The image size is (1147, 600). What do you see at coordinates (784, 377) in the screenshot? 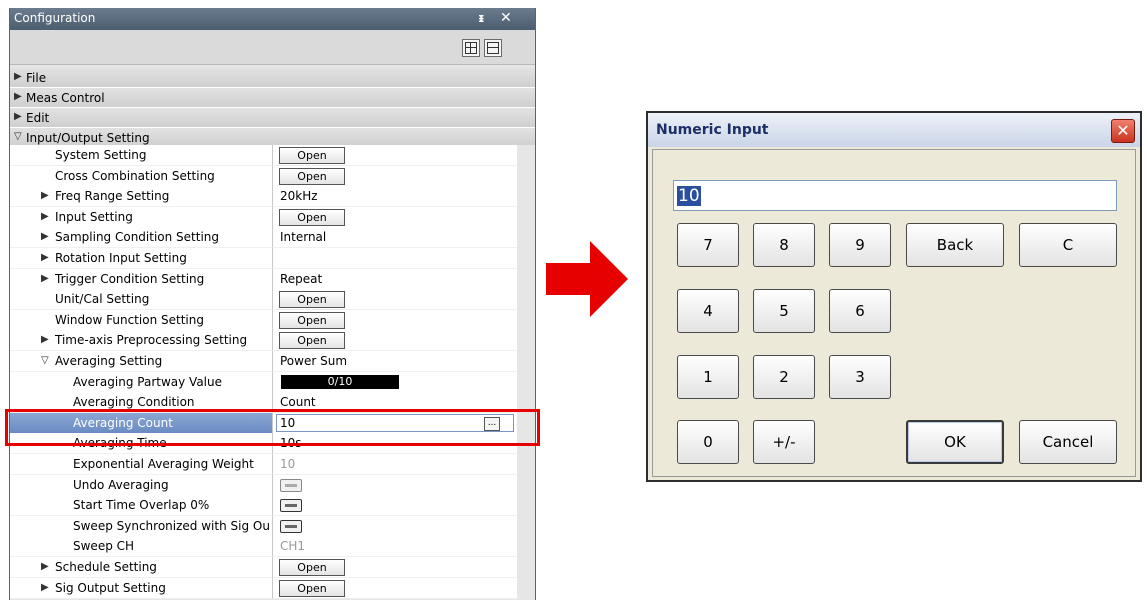
I see `key-2: 2` at bounding box center [784, 377].